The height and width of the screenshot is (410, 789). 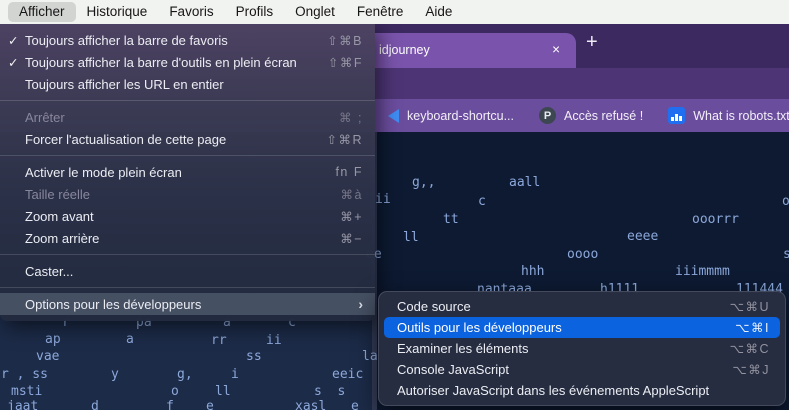 What do you see at coordinates (752, 328) in the screenshot?
I see `submenu-item-shortcut: ⌥⌘I` at bounding box center [752, 328].